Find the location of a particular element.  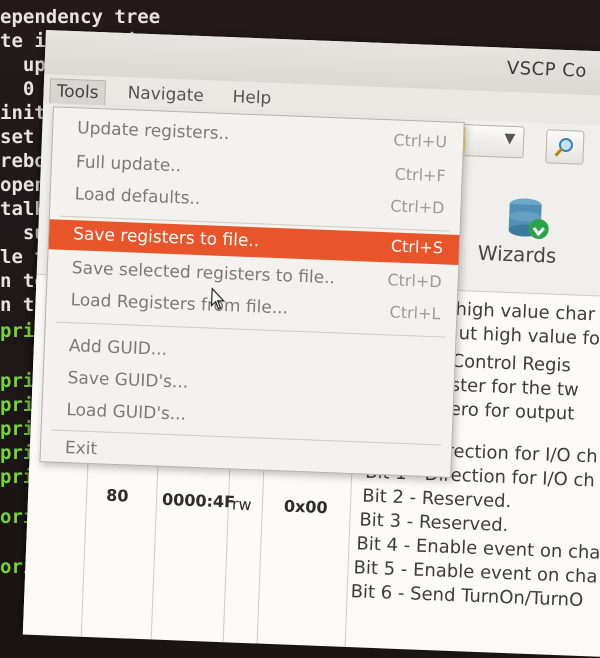

content-text: high value char is located at coordinates (525, 312).